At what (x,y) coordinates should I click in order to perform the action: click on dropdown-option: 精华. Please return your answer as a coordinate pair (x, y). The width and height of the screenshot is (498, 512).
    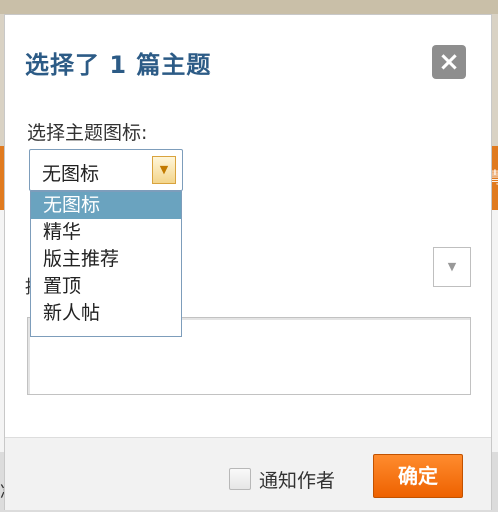
    Looking at the image, I should click on (106, 232).